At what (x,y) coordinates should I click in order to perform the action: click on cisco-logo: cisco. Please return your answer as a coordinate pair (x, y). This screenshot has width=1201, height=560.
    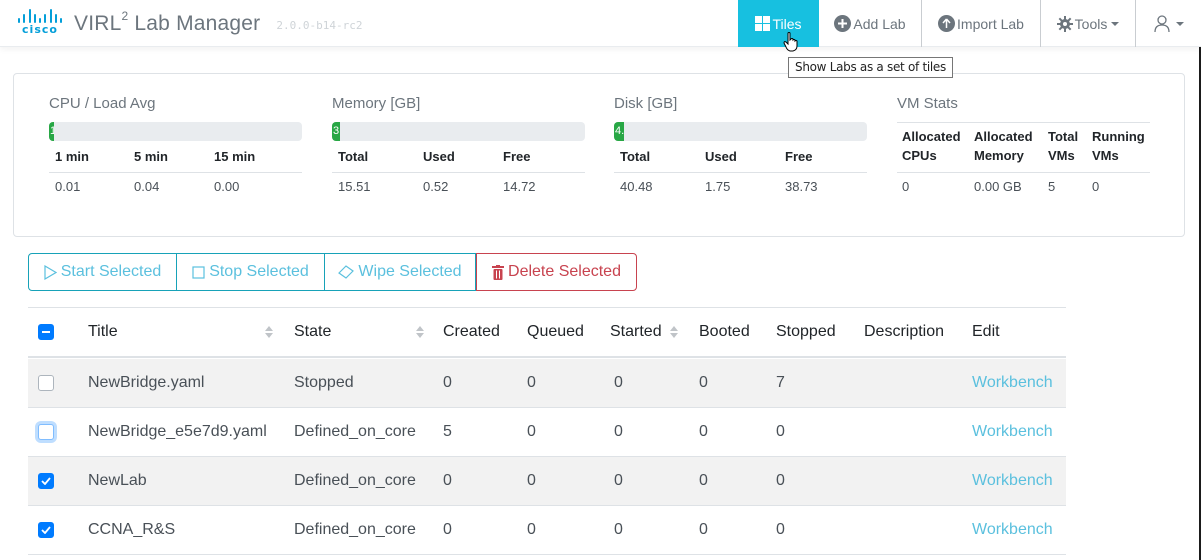
    Looking at the image, I should click on (40, 23).